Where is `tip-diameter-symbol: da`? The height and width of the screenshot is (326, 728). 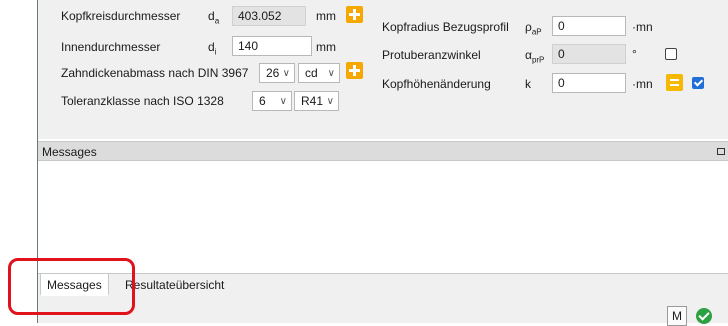 tip-diameter-symbol: da is located at coordinates (214, 17).